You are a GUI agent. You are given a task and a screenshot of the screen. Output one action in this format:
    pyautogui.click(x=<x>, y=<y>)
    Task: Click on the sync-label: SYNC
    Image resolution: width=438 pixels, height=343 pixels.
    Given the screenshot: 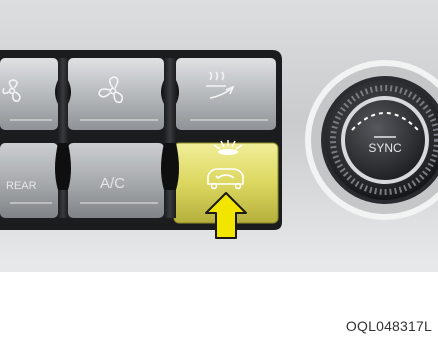 What is the action you would take?
    pyautogui.click(x=385, y=148)
    